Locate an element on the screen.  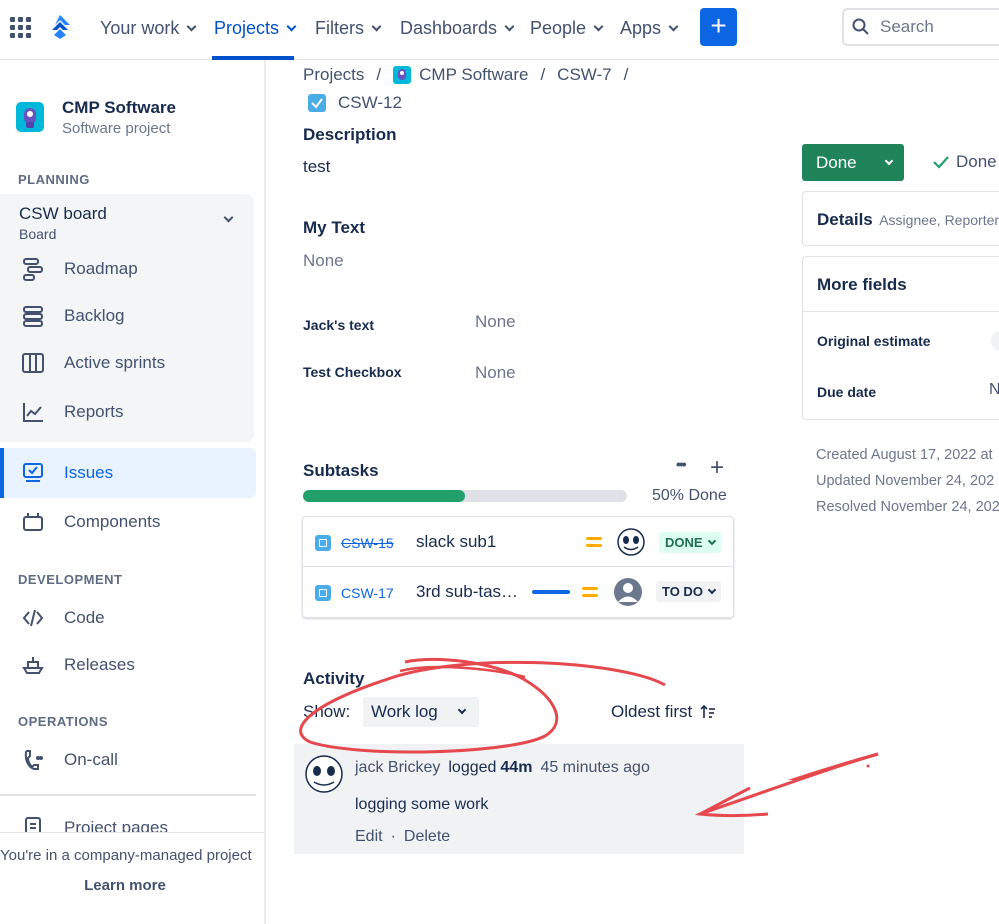
phone-icon is located at coordinates (33, 760).